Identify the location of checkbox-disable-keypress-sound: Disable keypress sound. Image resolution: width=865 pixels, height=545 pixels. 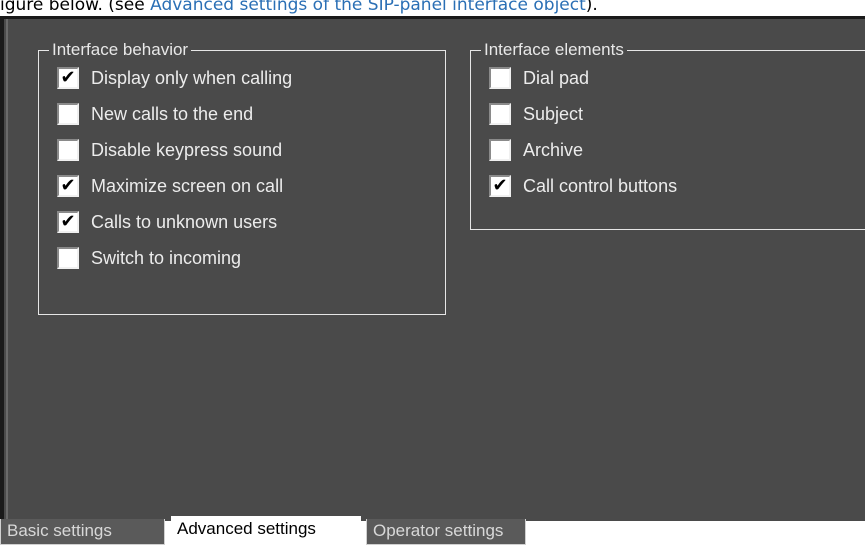
(169, 150).